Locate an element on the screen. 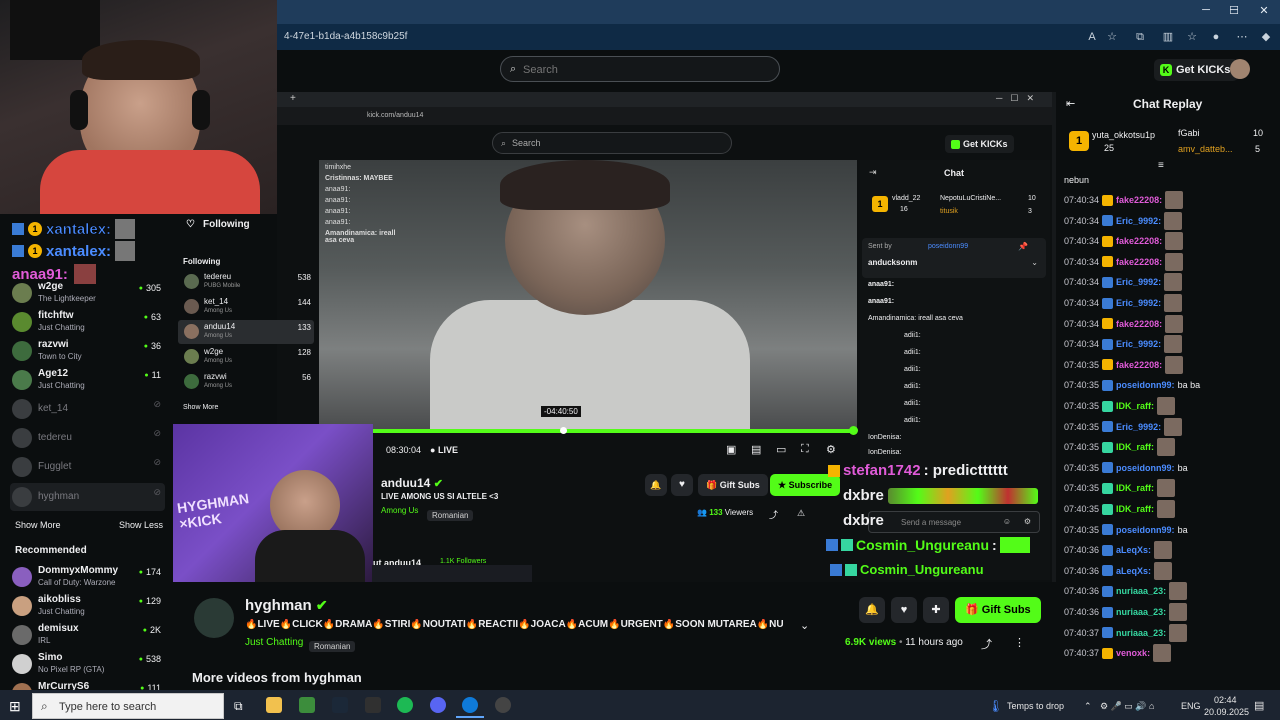 The image size is (1280, 720). notification-icon: ▤ is located at coordinates (1259, 705).